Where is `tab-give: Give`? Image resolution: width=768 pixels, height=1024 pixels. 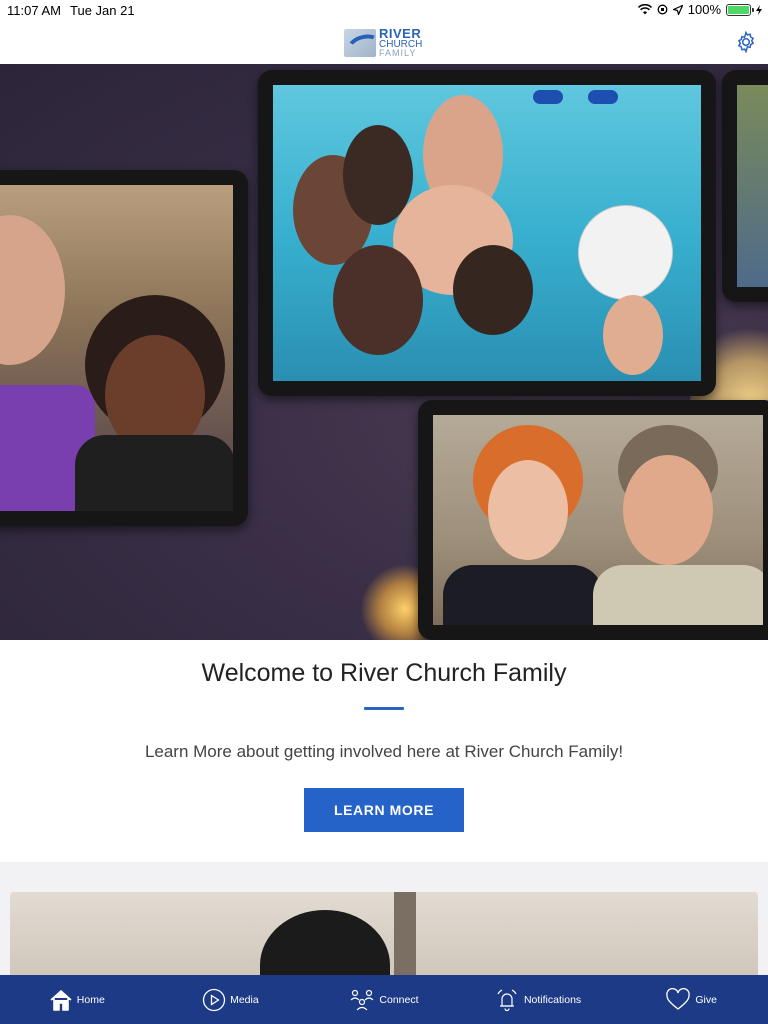 tab-give: Give is located at coordinates (691, 999).